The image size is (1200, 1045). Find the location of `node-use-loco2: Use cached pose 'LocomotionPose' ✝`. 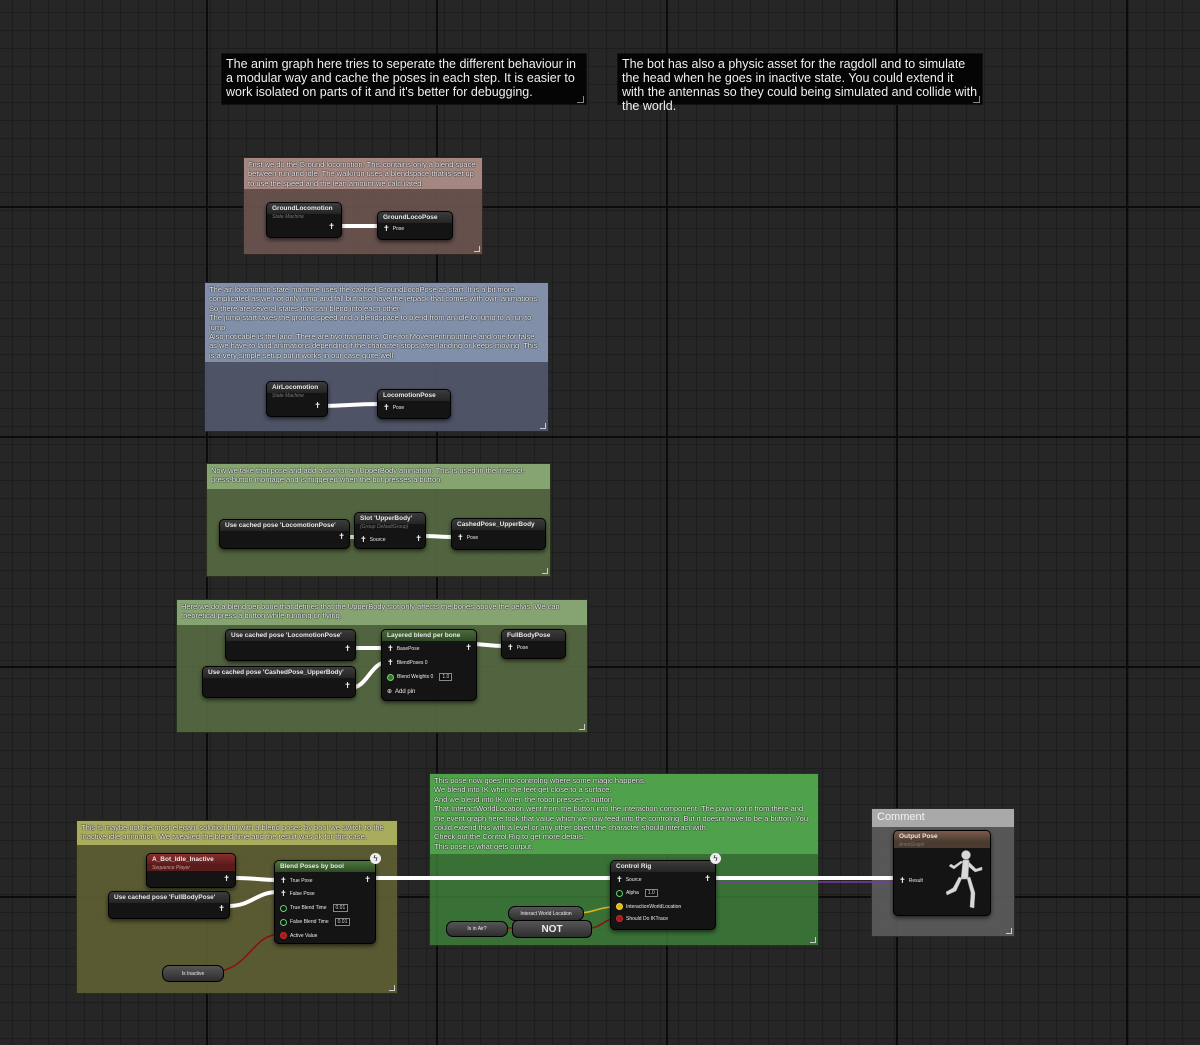

node-use-loco2: Use cached pose 'LocomotionPose' ✝ is located at coordinates (290, 645).